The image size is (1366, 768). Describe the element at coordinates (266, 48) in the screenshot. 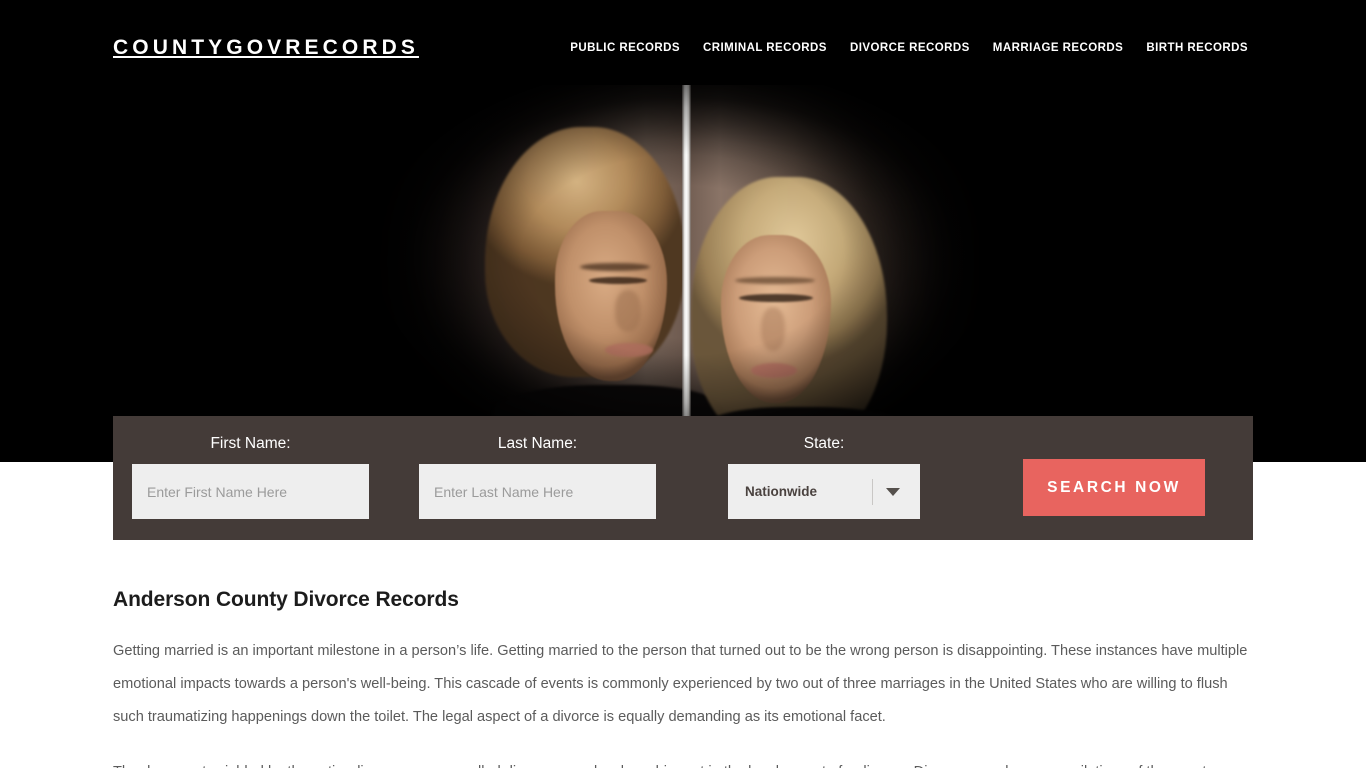

I see `site-logo: COUNTYGOVRECORDS` at that location.